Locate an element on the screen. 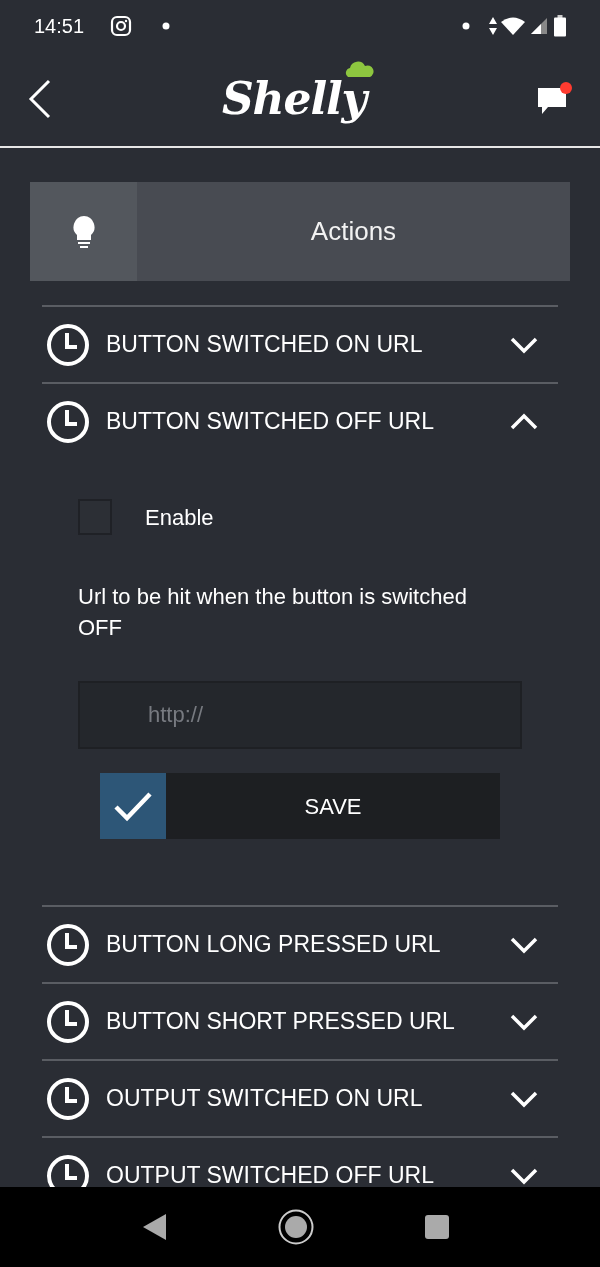 Image resolution: width=600 pixels, height=1267 pixels. accordion-header: OUTPUT SWITCHED ON URL is located at coordinates (300, 1098).